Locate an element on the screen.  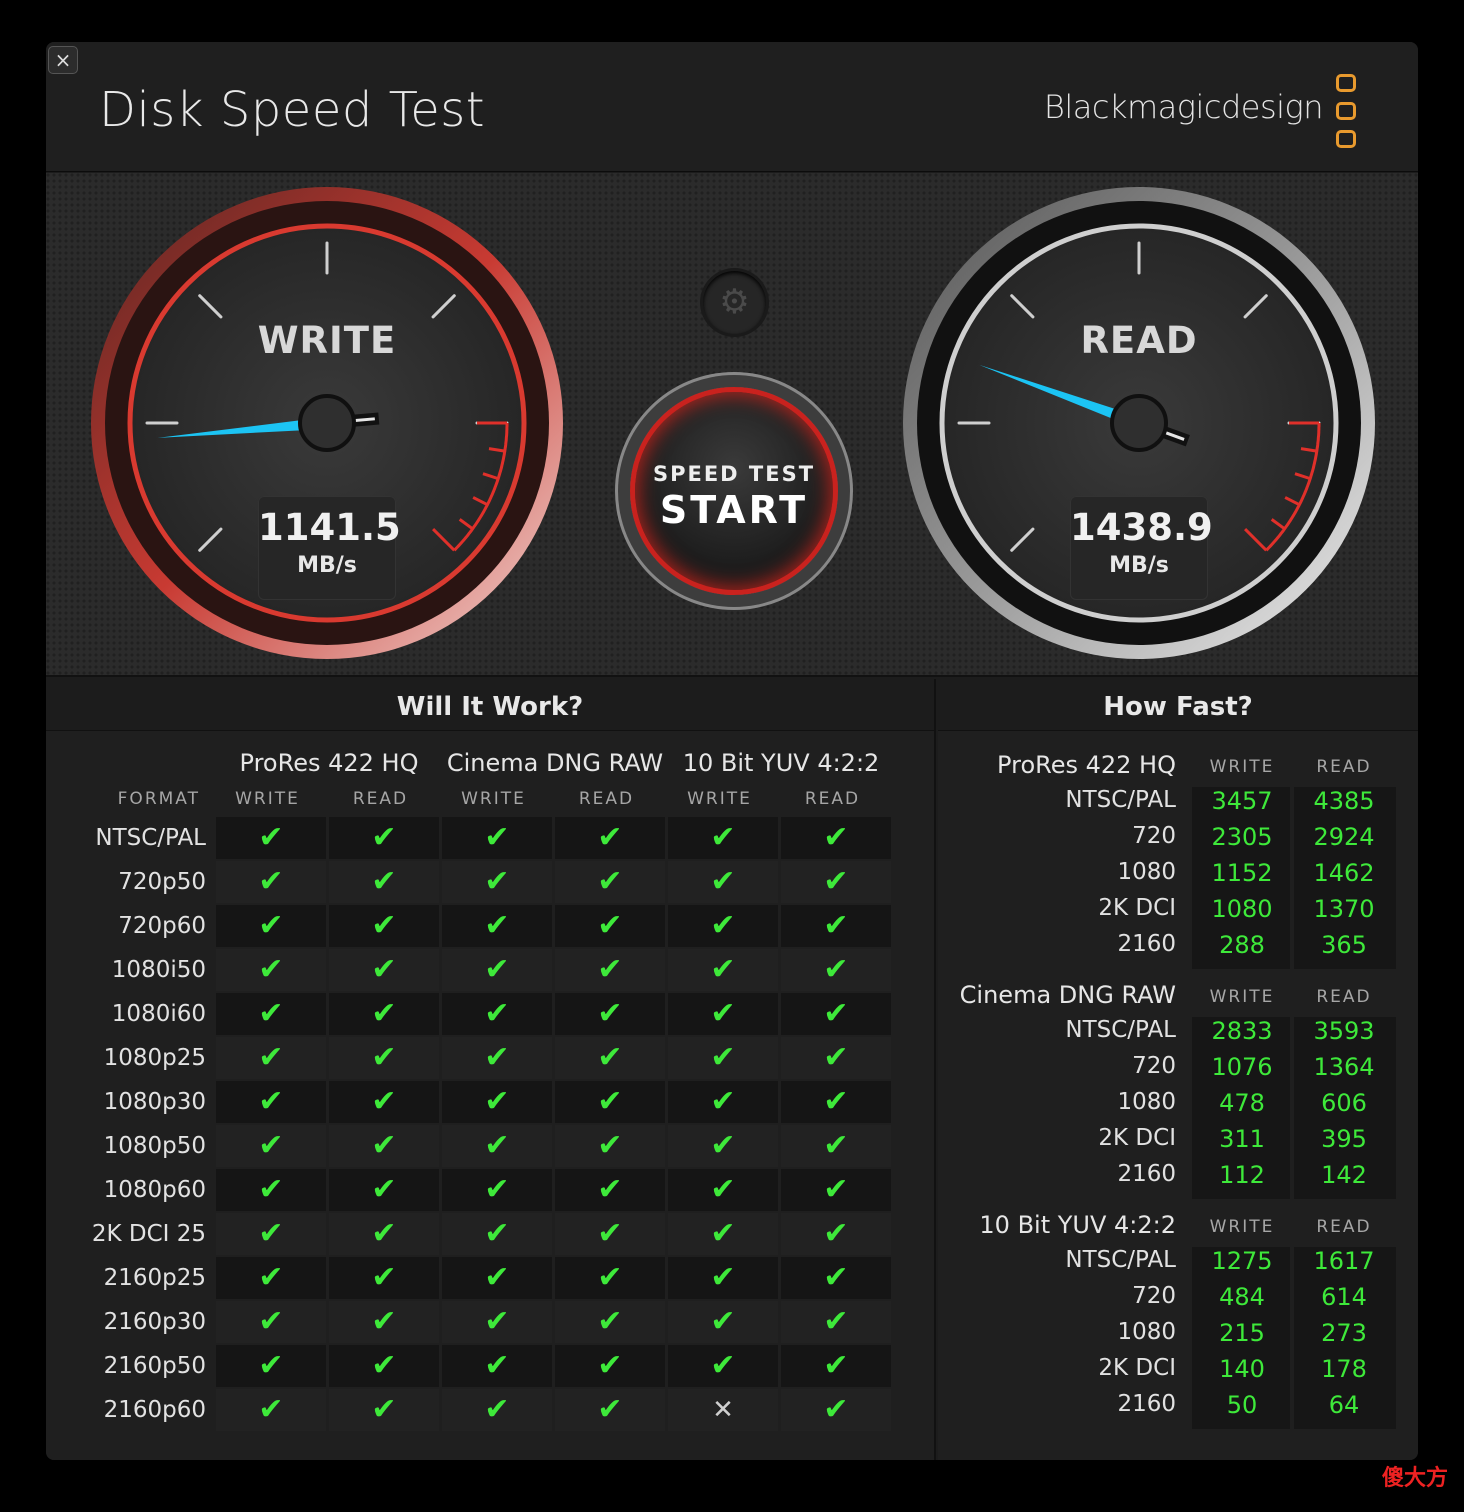
speed-row-label: 720 is located at coordinates (1154, 836).